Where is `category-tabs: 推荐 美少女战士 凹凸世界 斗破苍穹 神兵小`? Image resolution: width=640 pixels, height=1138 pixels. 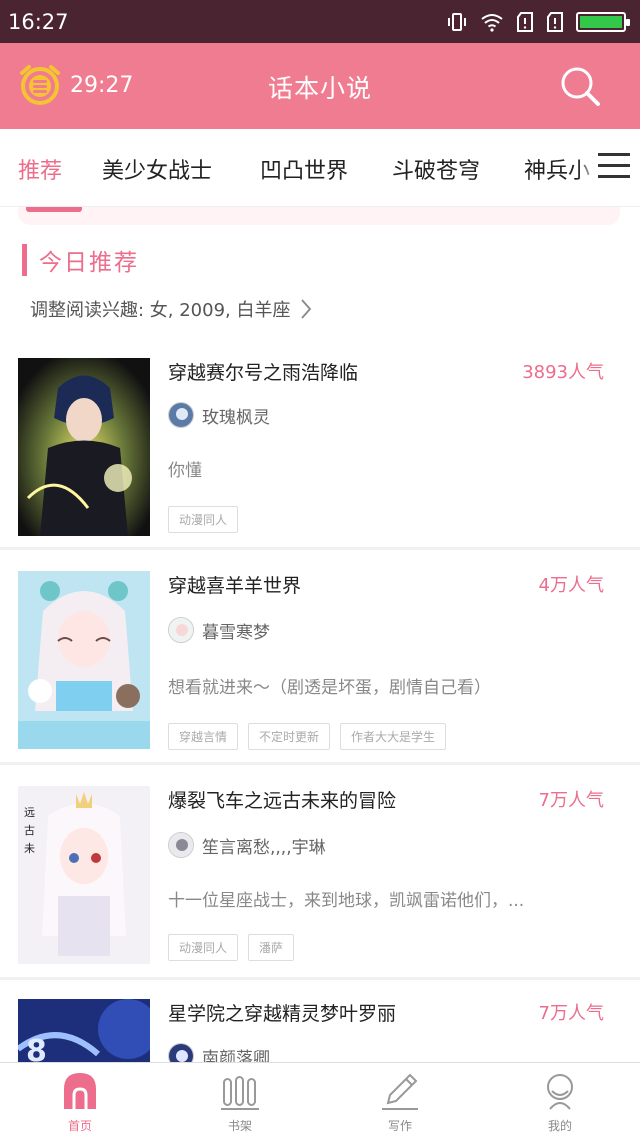
category-tabs: 推荐 美少女战士 凹凸世界 斗破苍穹 神兵小 is located at coordinates (320, 168).